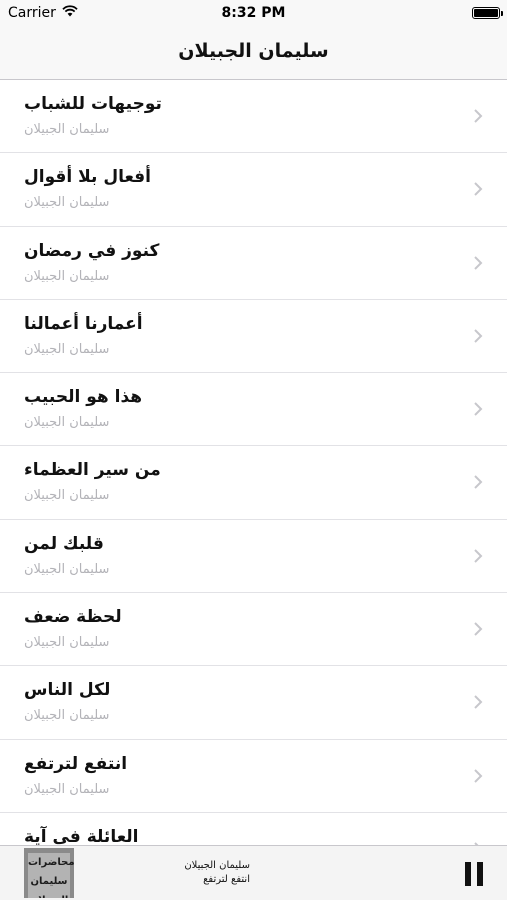  What do you see at coordinates (253, 51) in the screenshot?
I see `page-title: سليمان الجبيلان` at bounding box center [253, 51].